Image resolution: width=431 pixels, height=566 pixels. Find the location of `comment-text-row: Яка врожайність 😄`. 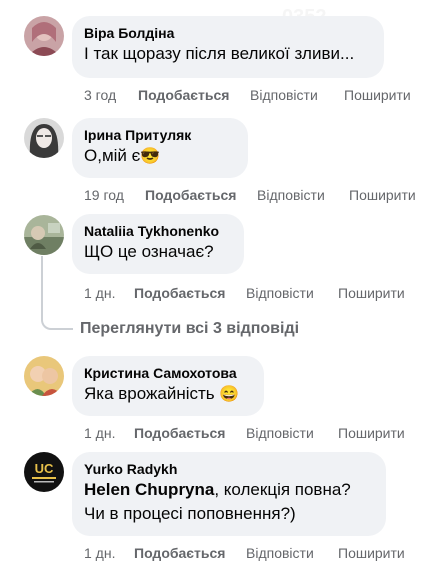

comment-text-row: Яка врожайність 😄 is located at coordinates (168, 394).